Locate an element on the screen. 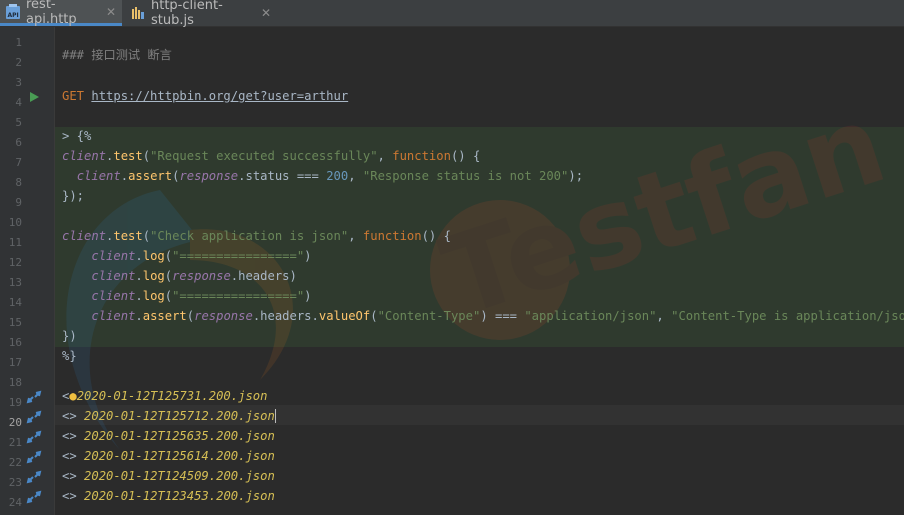  code-line-13: client.log(response.headers) is located at coordinates (179, 276).